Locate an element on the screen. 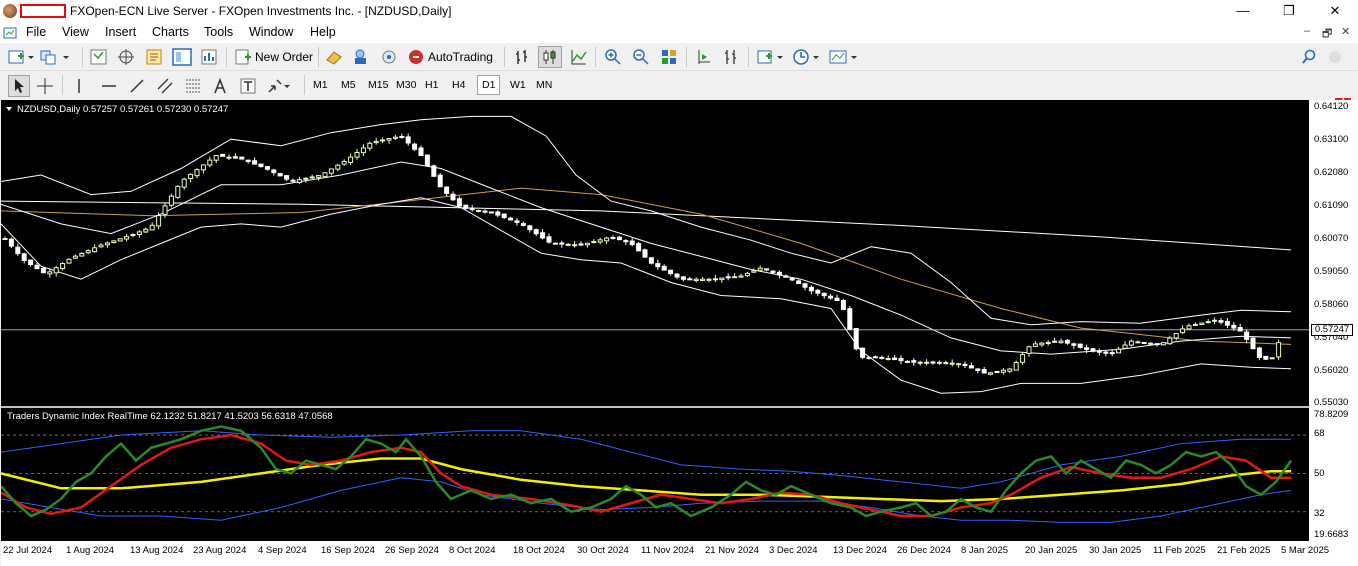 This screenshot has height=566, width=1358. arrows-icon is located at coordinates (279, 86).